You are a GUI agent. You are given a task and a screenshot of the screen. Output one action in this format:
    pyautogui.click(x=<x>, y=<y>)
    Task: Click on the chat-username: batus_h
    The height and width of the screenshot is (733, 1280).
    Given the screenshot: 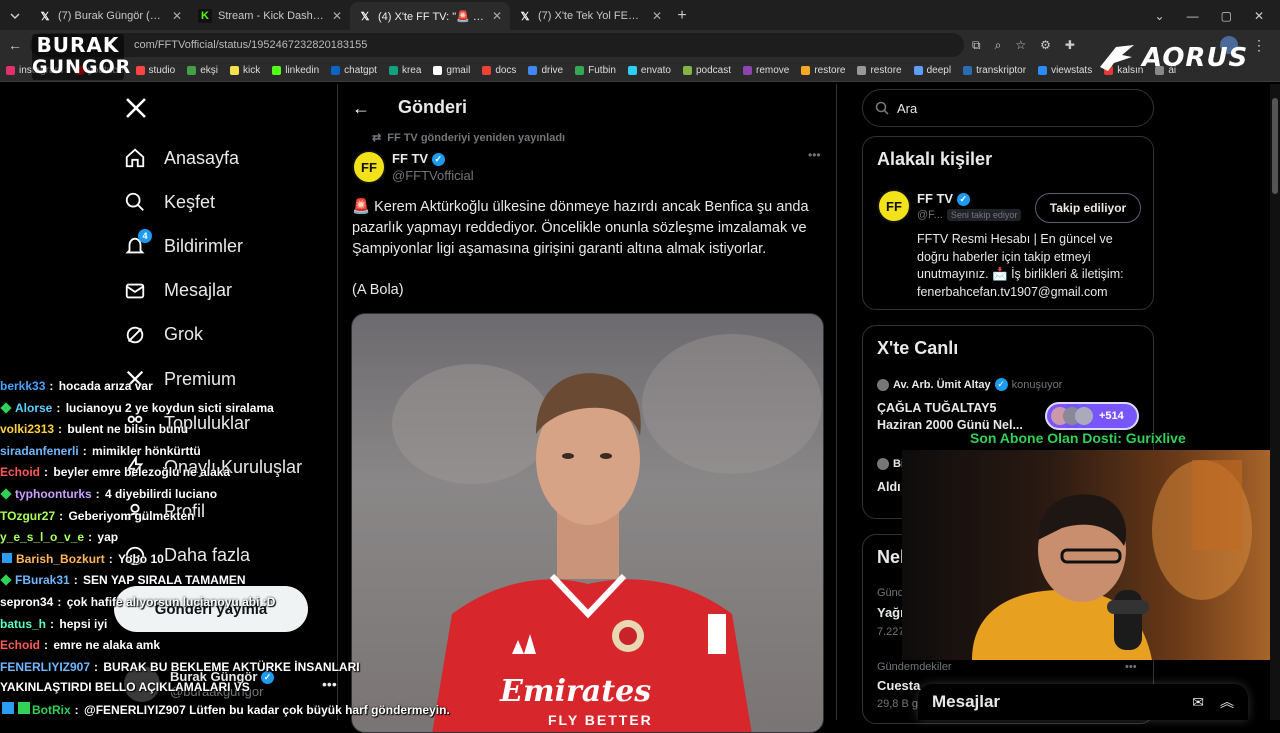 What is the action you would take?
    pyautogui.click(x=23, y=624)
    